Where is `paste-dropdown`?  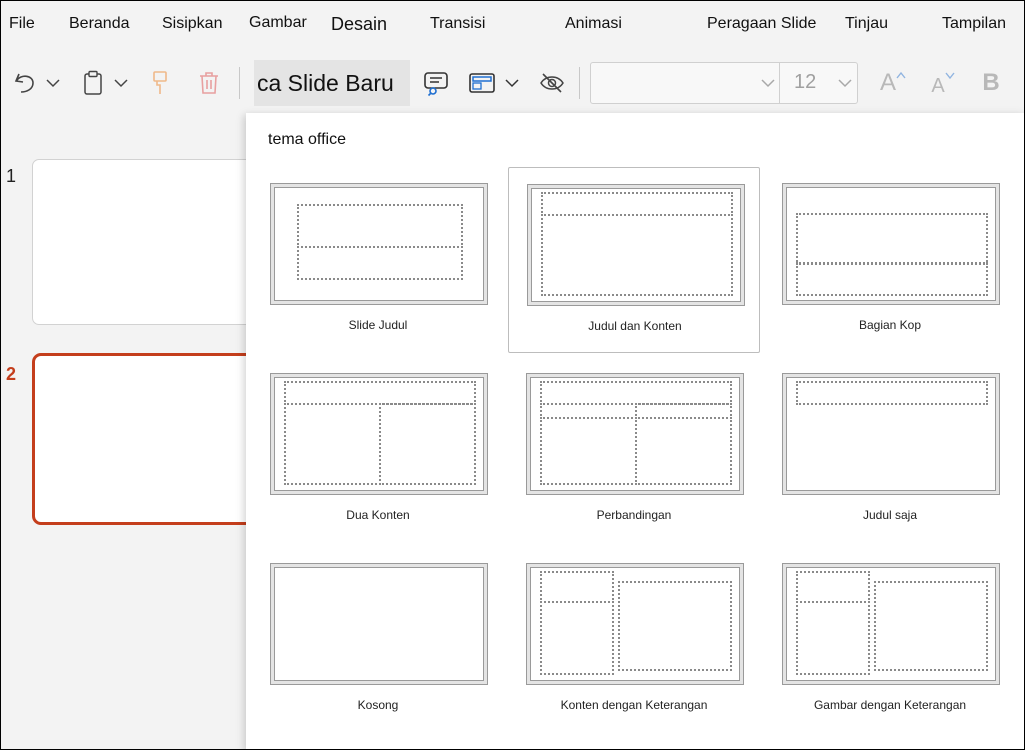 paste-dropdown is located at coordinates (121, 83).